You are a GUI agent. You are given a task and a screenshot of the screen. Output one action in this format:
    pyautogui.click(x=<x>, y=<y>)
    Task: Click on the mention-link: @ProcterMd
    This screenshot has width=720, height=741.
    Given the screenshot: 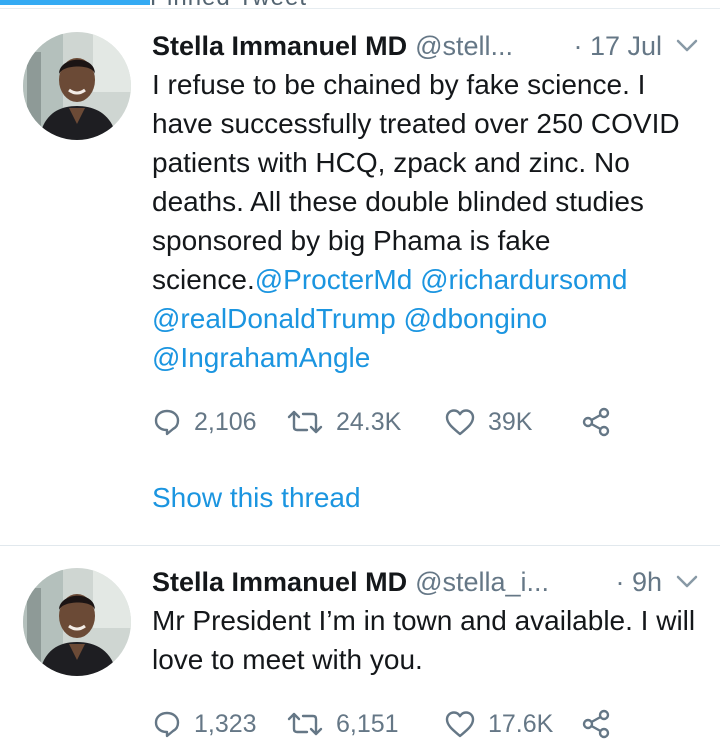 What is the action you would take?
    pyautogui.click(x=334, y=279)
    